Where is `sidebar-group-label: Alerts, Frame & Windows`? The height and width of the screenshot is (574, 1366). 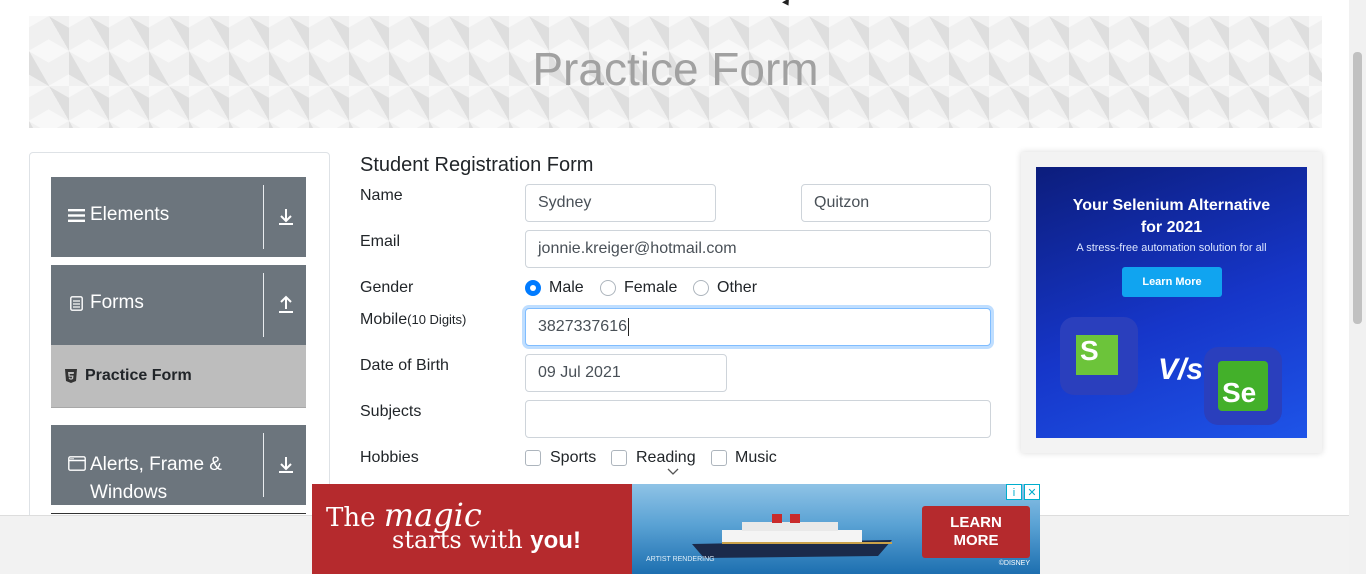 sidebar-group-label: Alerts, Frame & Windows is located at coordinates (156, 479).